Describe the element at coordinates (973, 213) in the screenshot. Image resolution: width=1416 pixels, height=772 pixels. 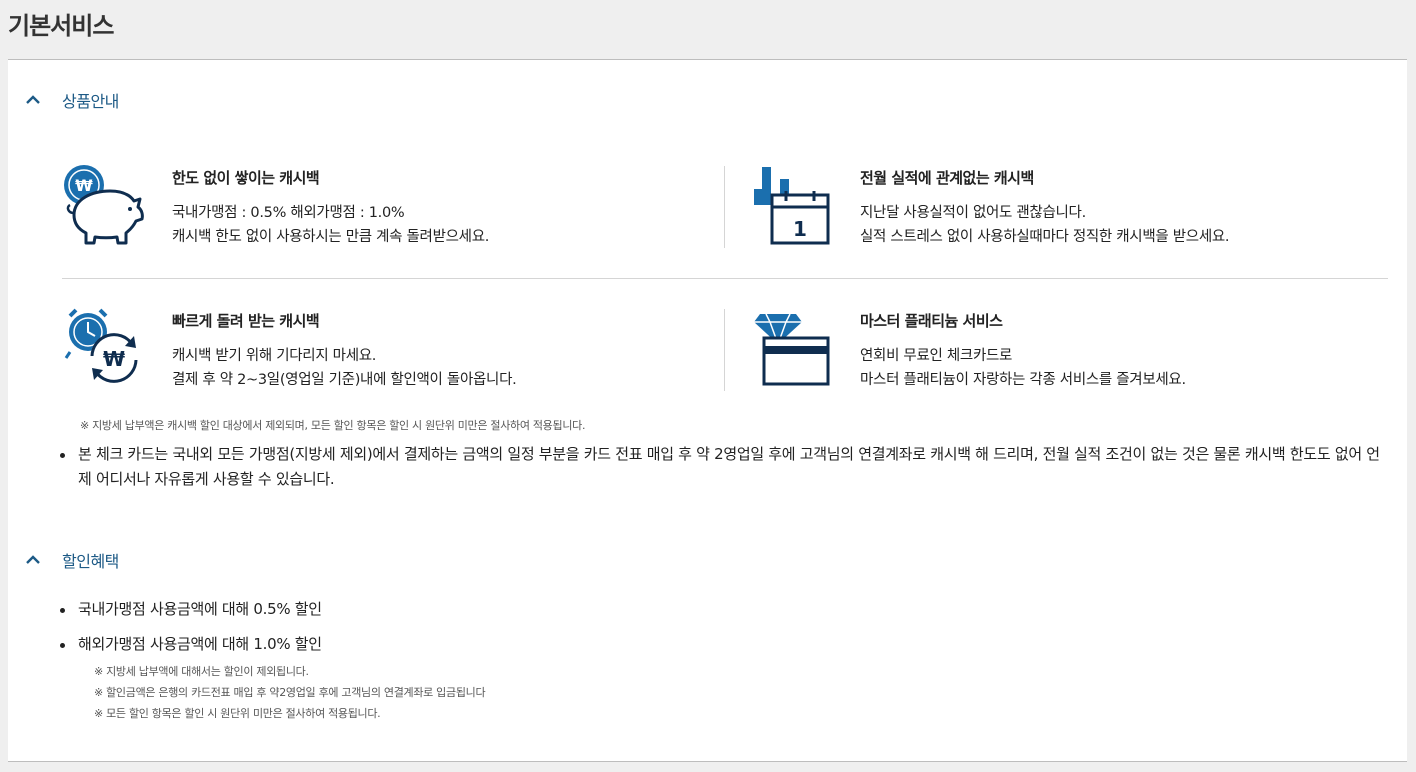
I see `feature-line: 지난달 사용실적이 없어도 괜찮습니다.` at that location.